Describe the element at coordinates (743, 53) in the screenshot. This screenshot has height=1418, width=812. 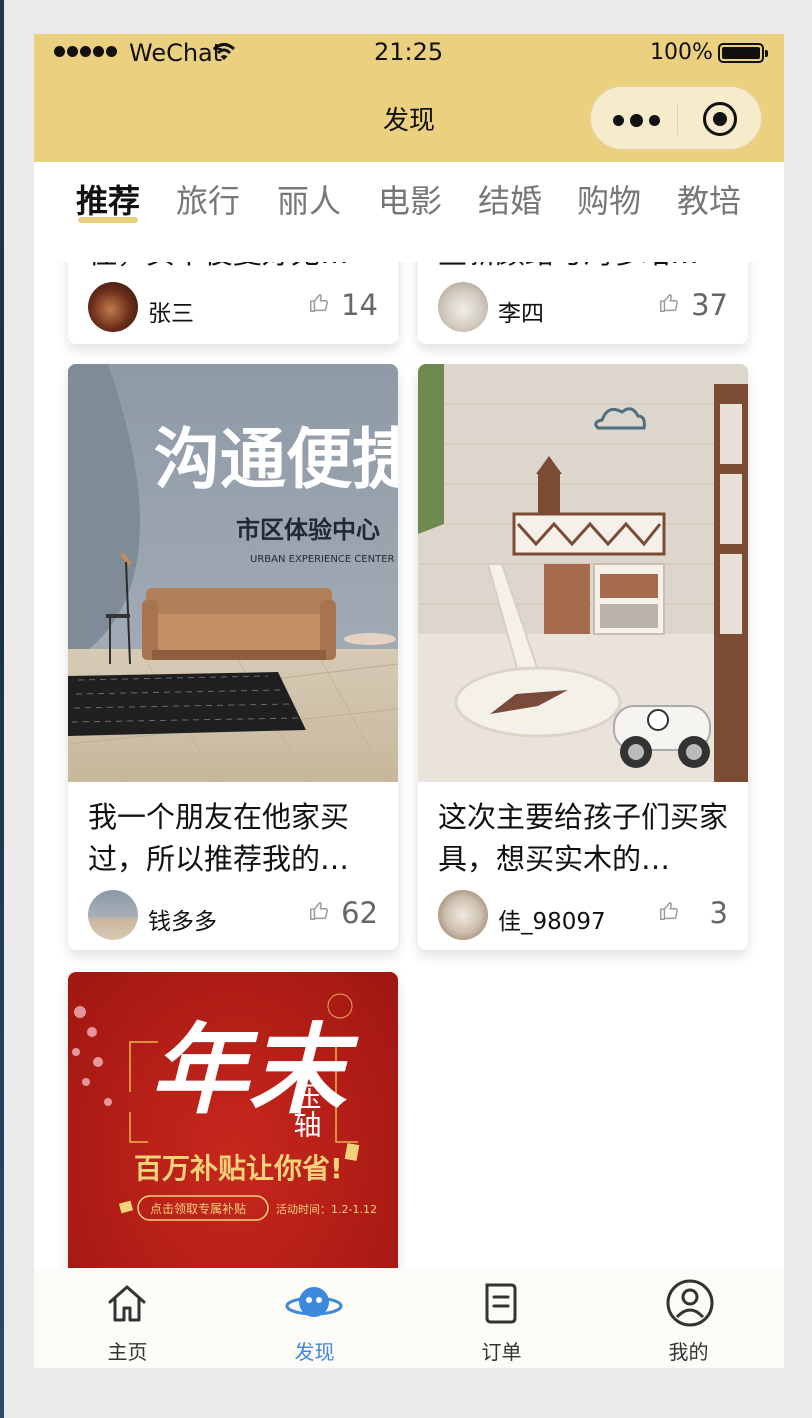
I see `battery-icon` at that location.